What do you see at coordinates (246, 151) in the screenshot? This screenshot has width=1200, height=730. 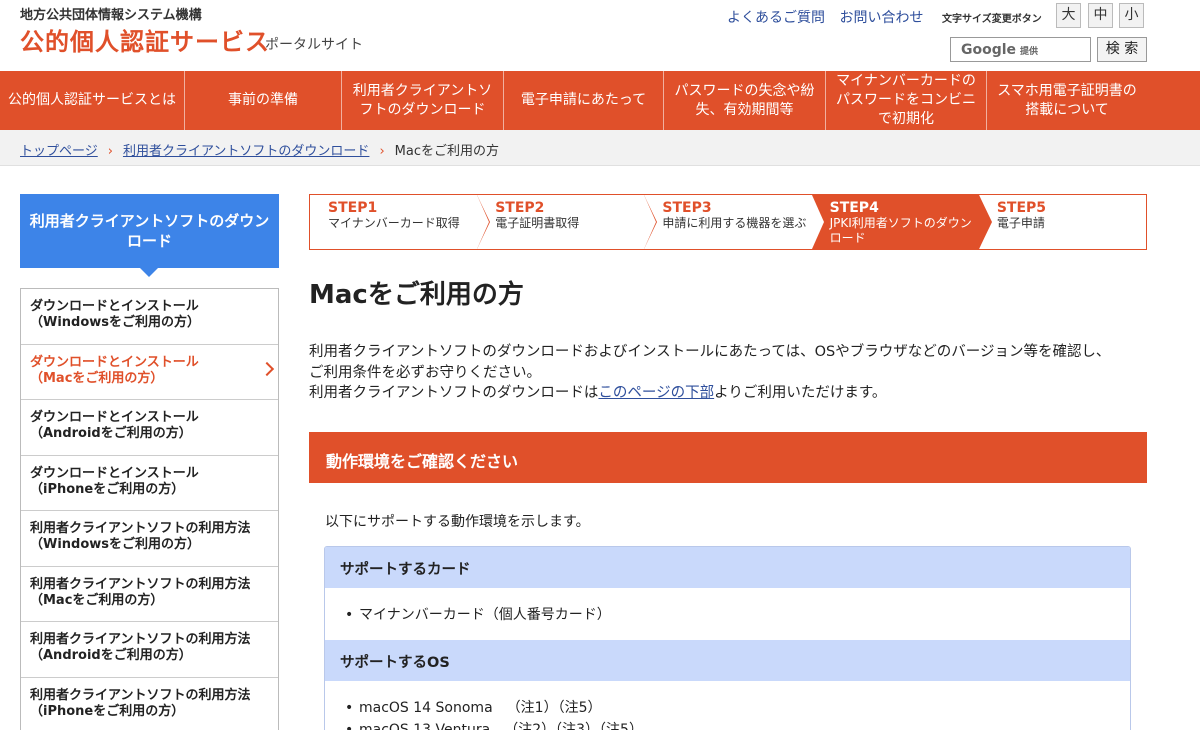 I see `breadcrumb-client-download: 利用者クライアントソフトのダウンロード` at bounding box center [246, 151].